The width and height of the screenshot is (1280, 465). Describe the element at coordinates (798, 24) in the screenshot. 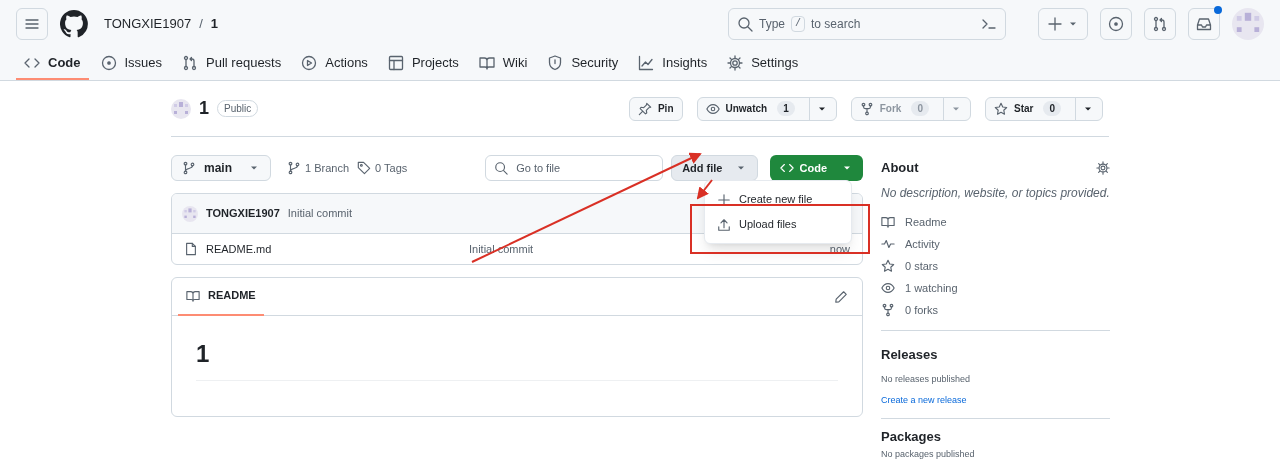

I see `shortcut-key: /` at that location.